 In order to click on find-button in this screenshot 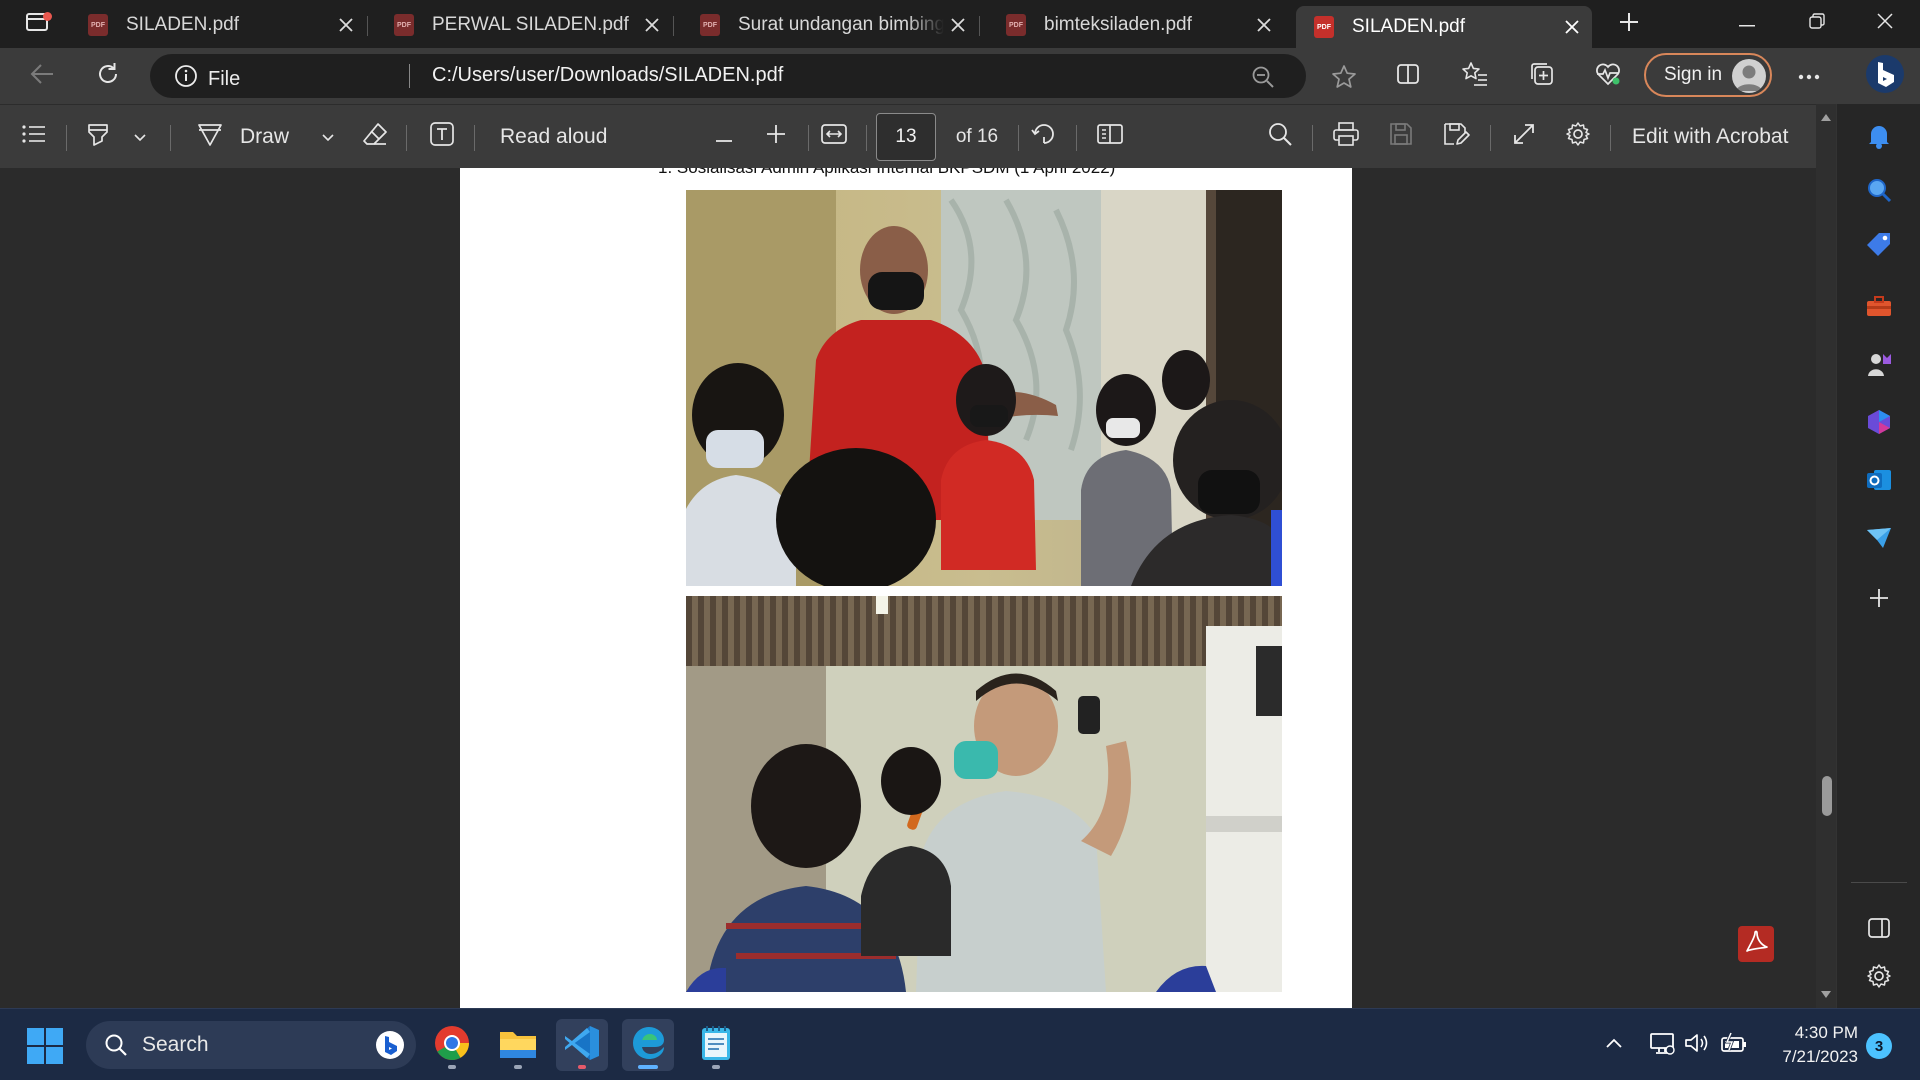, I will do `click(1280, 137)`.